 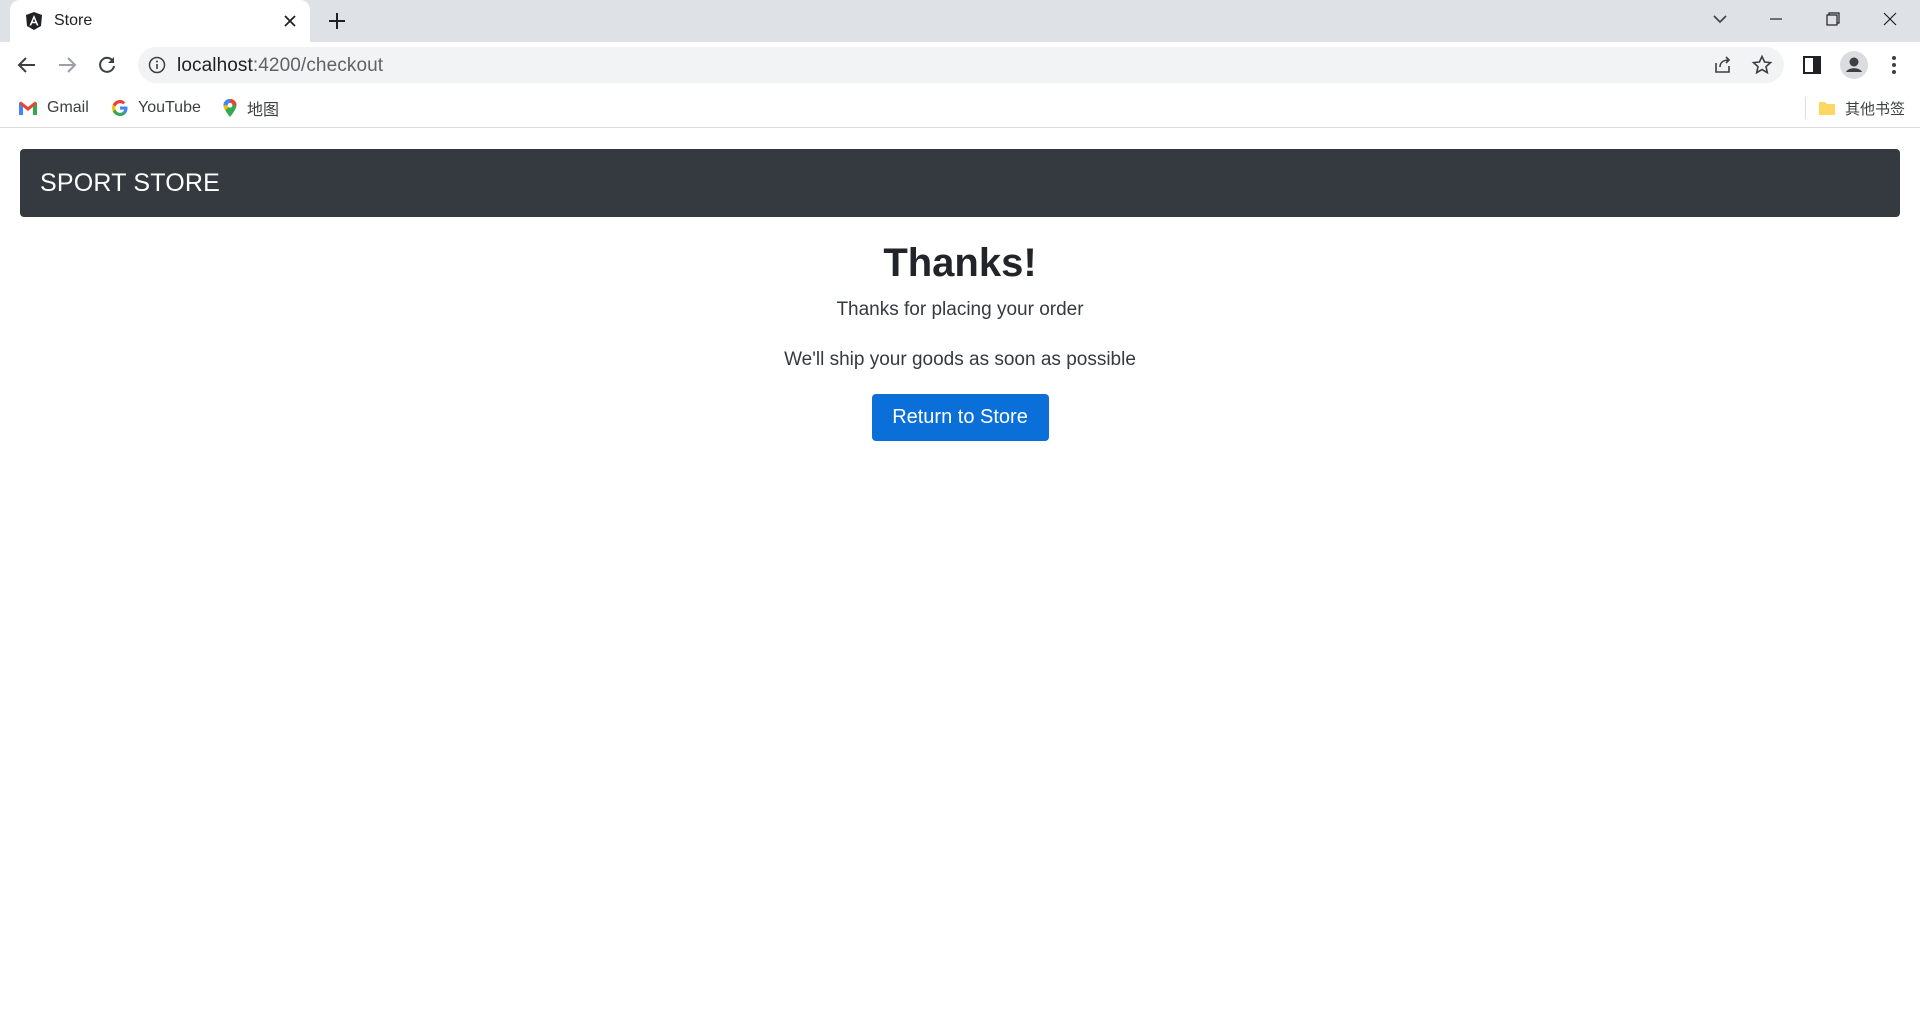 I want to click on maps-pin-icon, so click(x=230, y=108).